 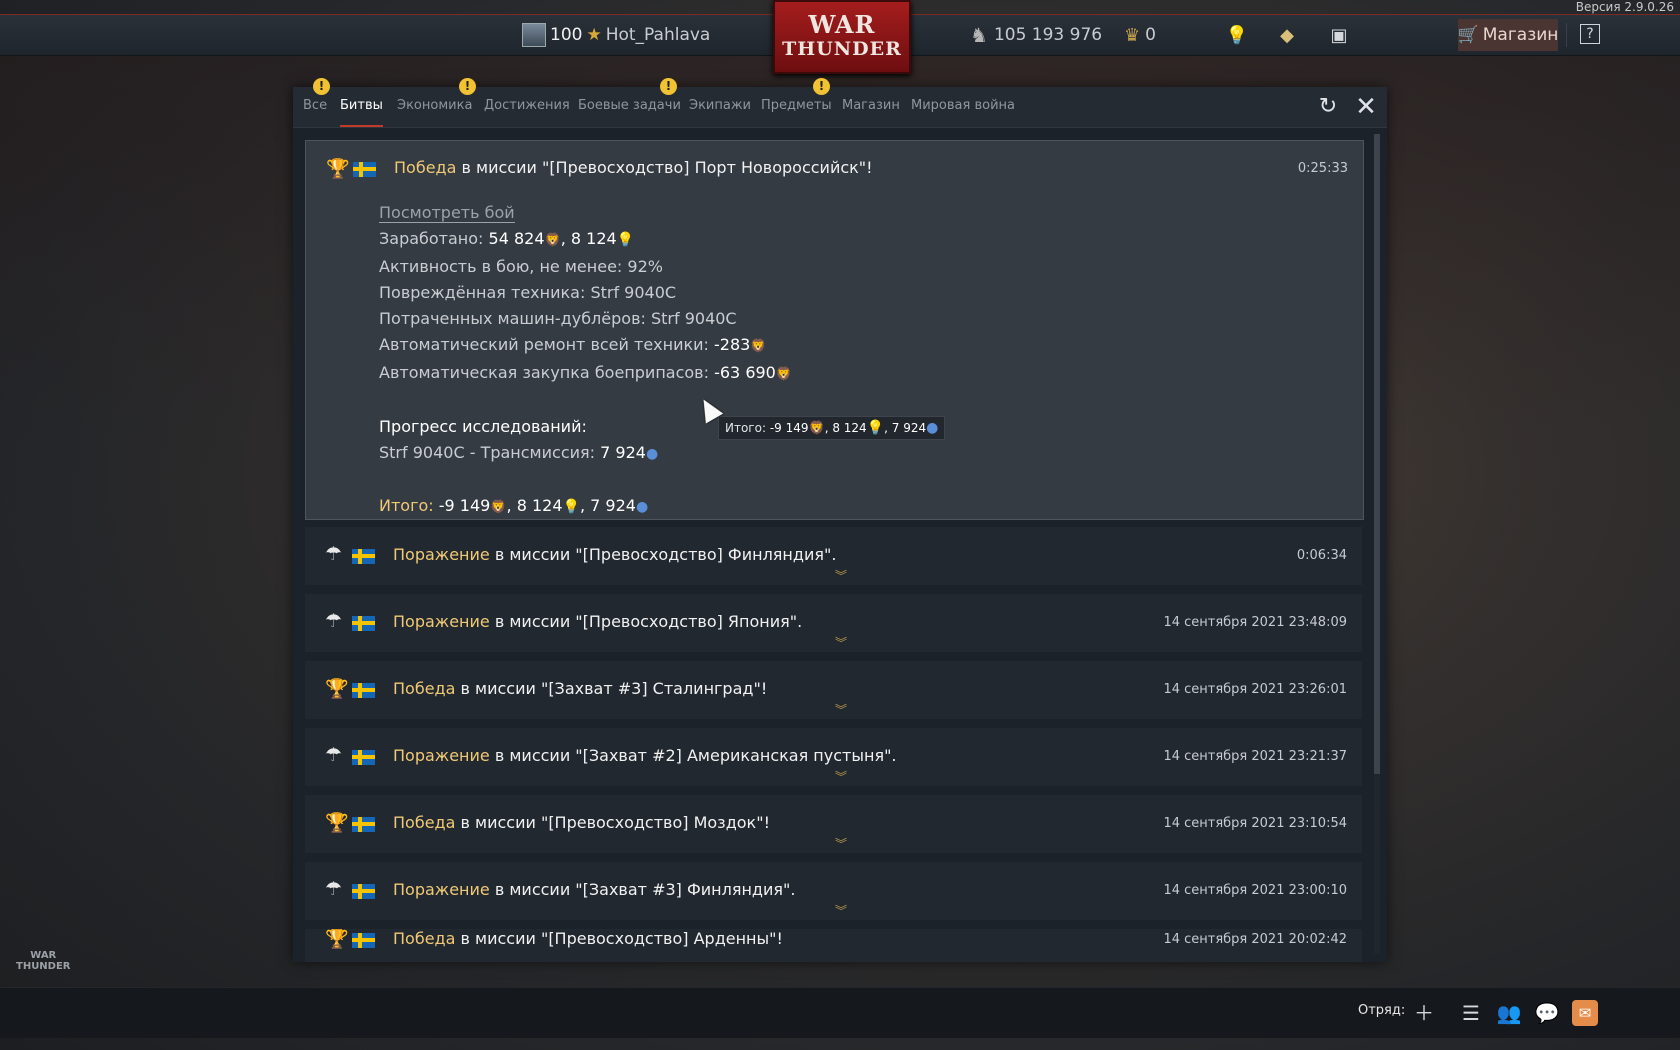 What do you see at coordinates (1590, 34) in the screenshot?
I see `help-button: ?` at bounding box center [1590, 34].